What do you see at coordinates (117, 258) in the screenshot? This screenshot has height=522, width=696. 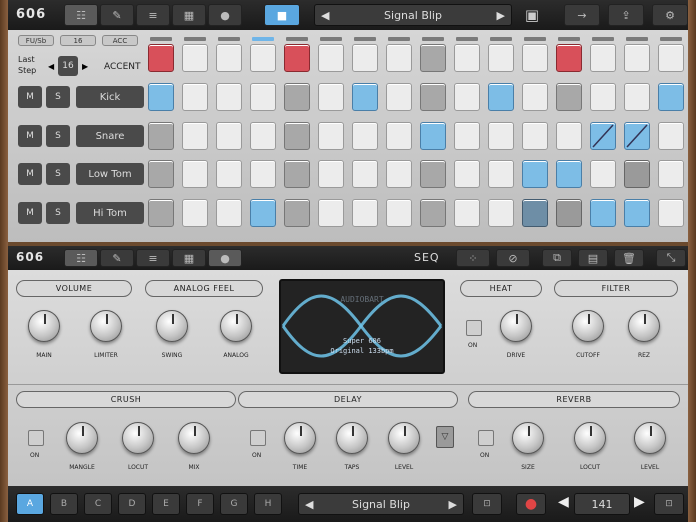 I see `edit-button-2: ✎` at bounding box center [117, 258].